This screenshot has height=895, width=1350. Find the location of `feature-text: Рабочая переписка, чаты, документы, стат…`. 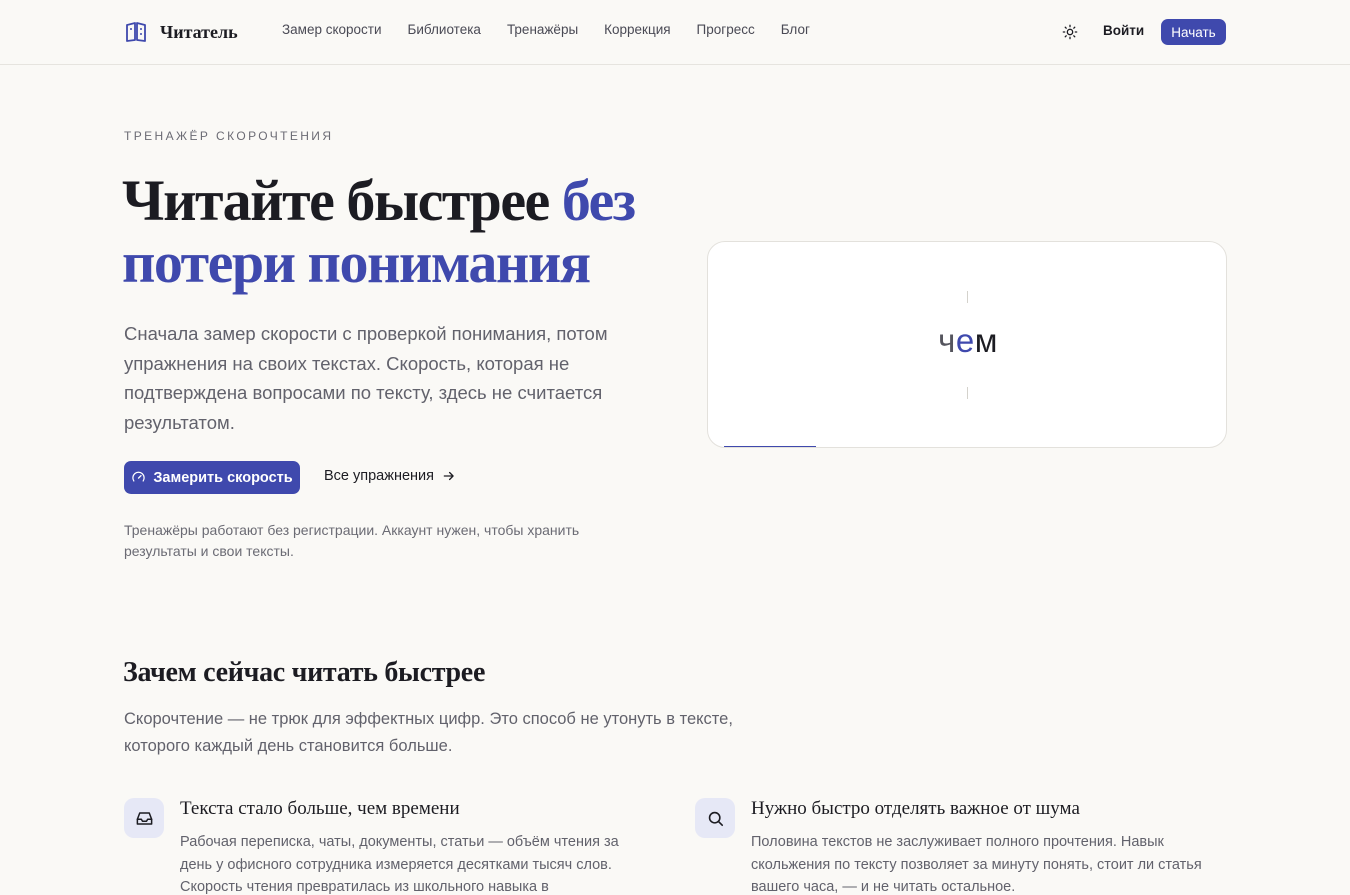

feature-text: Рабочая переписка, чаты, документы, стат… is located at coordinates (399, 864).